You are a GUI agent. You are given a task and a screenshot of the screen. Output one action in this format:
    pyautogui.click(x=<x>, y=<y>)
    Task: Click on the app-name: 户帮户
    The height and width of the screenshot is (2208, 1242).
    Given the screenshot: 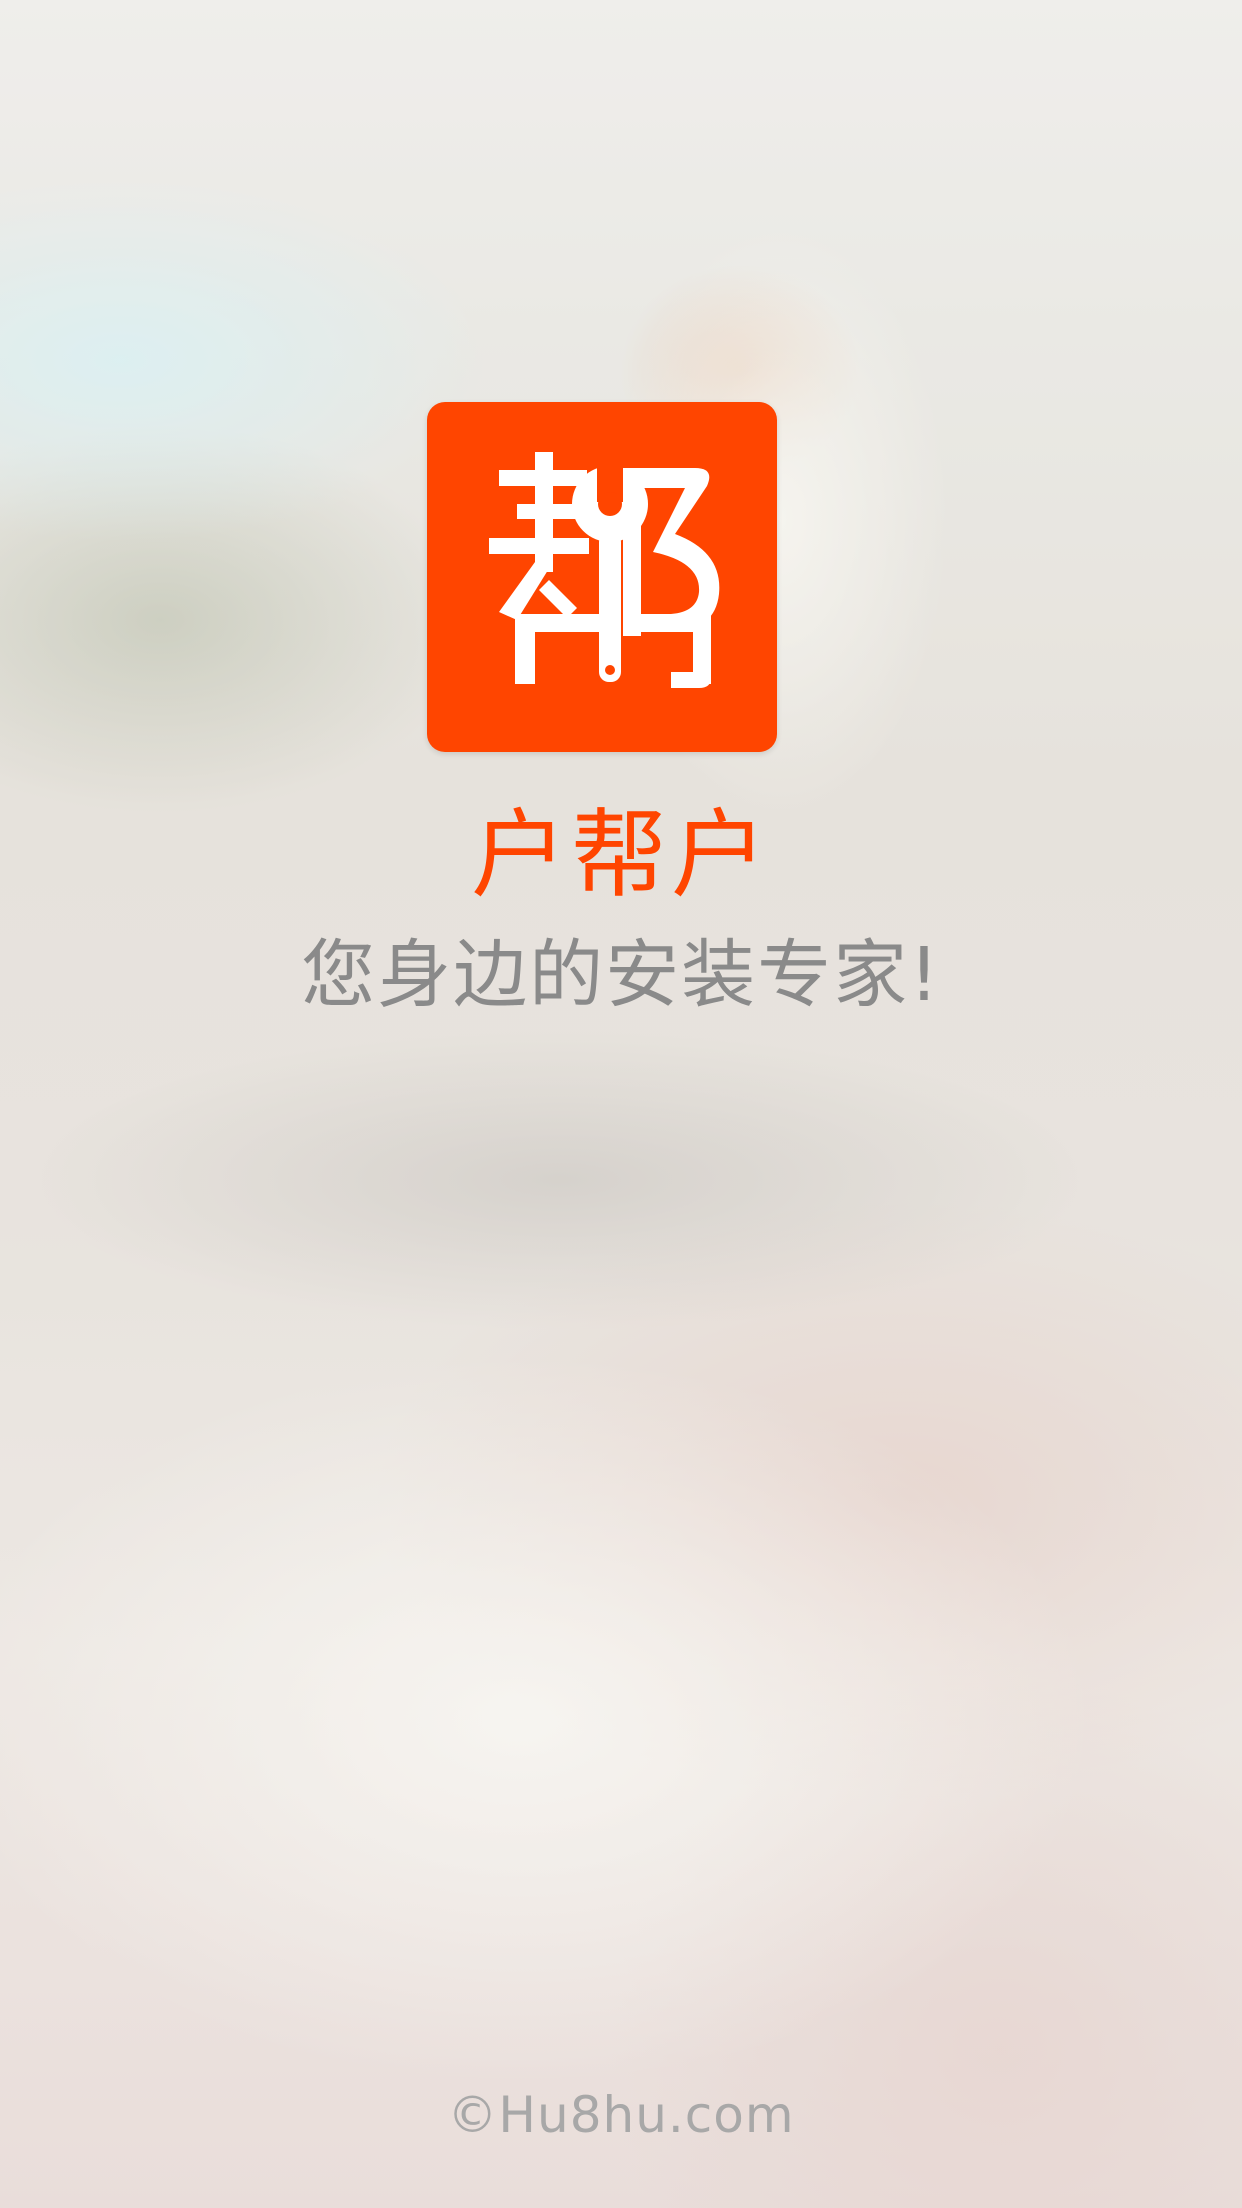 What is the action you would take?
    pyautogui.click(x=621, y=855)
    